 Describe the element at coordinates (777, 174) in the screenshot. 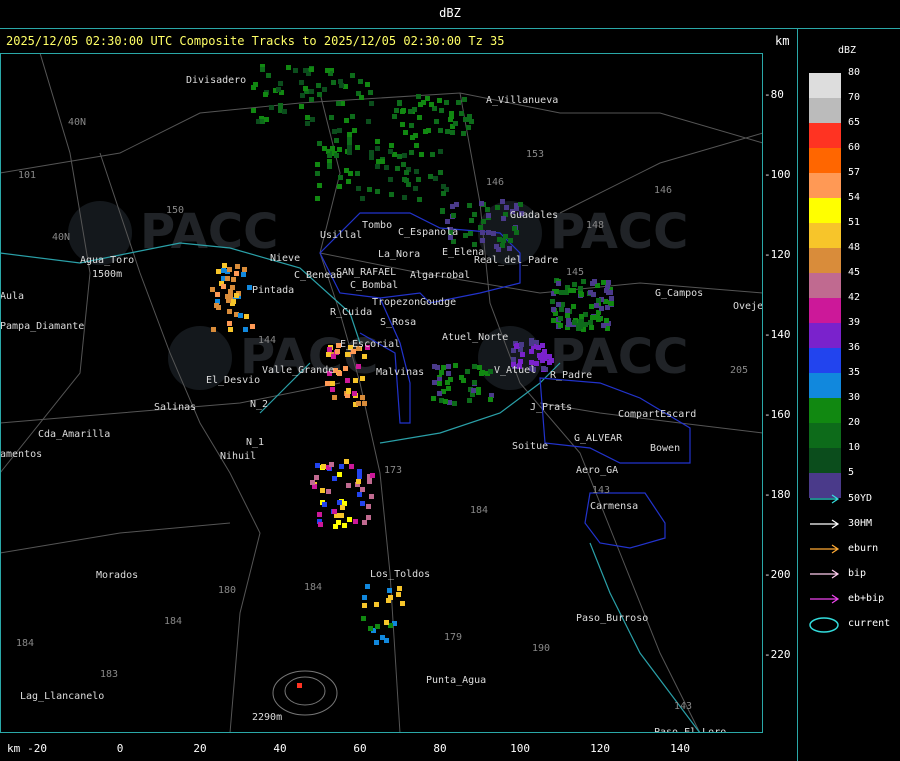

I see `y-tick-label: -100` at that location.